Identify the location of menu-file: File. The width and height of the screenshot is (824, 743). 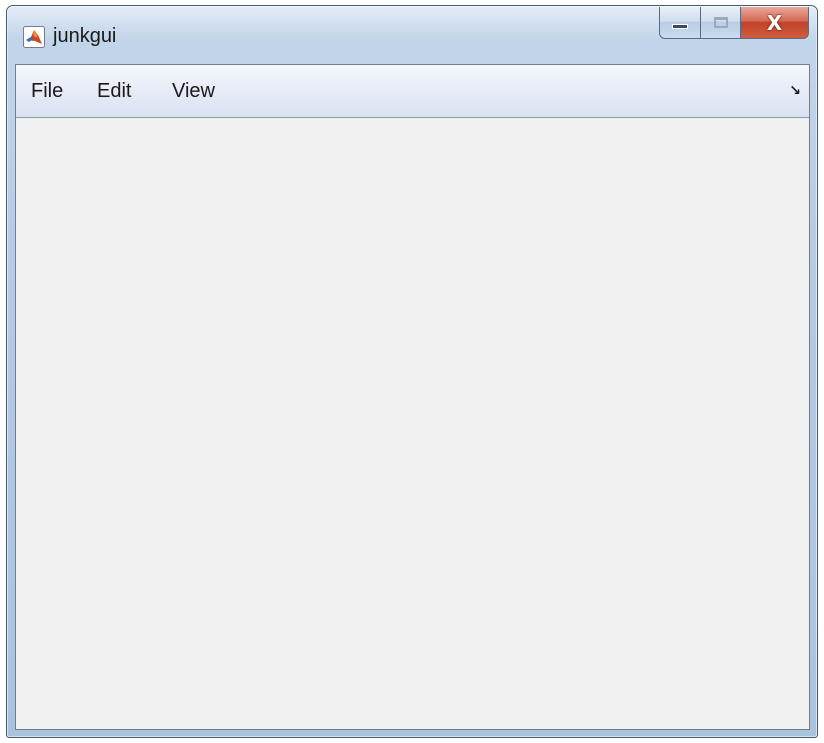
(47, 91).